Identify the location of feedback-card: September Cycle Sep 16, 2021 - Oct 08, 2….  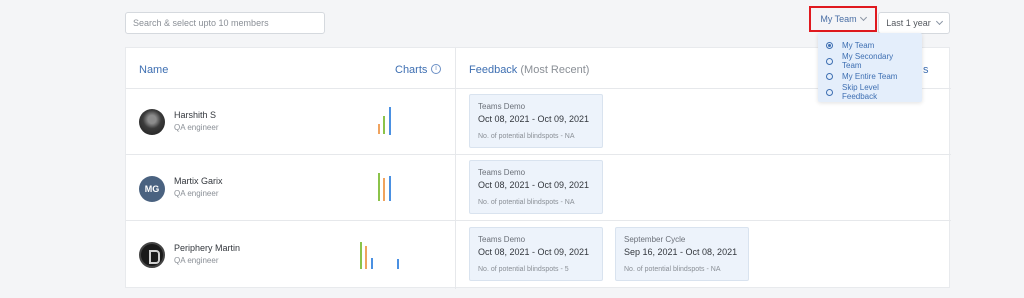
(682, 254).